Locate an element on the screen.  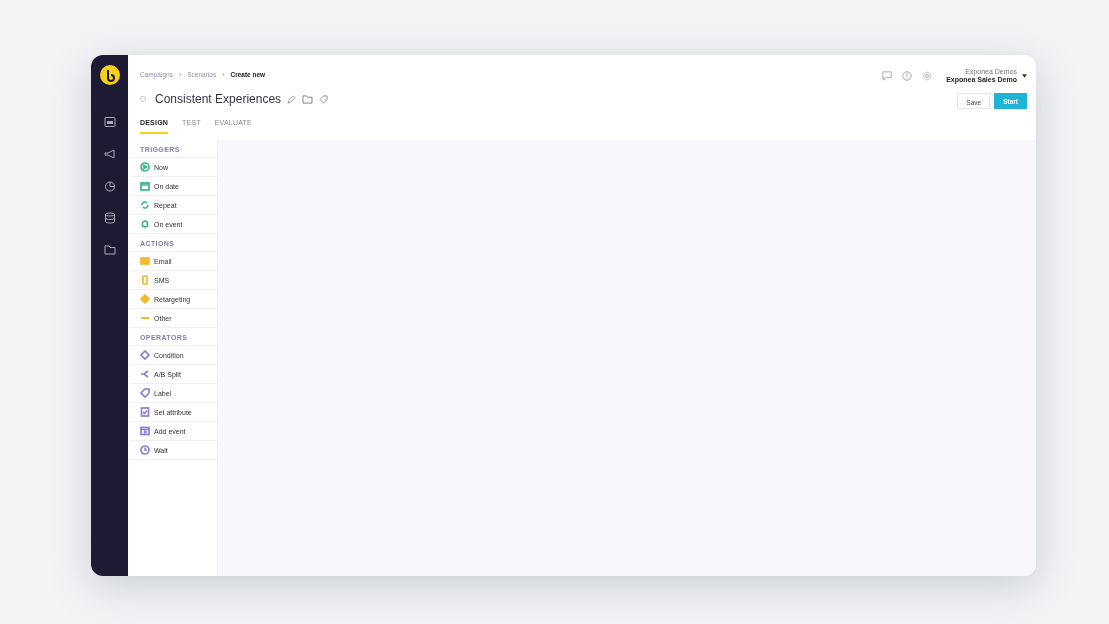
help-icon is located at coordinates (907, 76).